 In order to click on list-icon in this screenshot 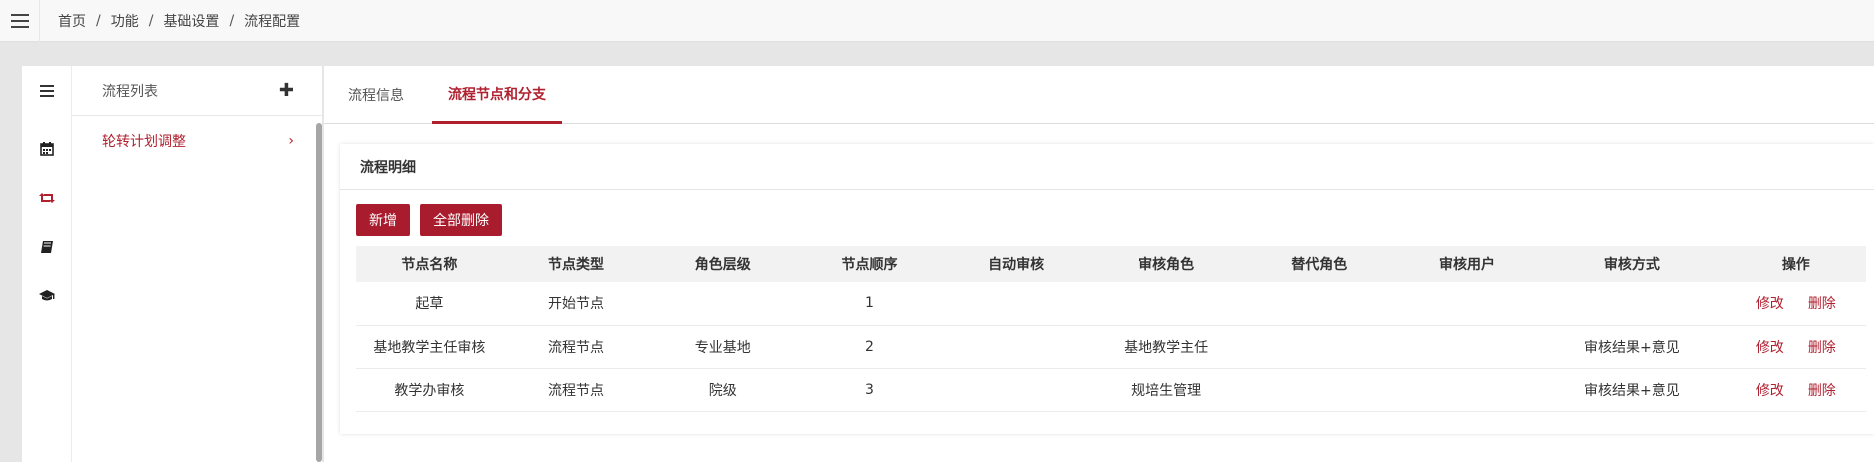, I will do `click(47, 91)`.